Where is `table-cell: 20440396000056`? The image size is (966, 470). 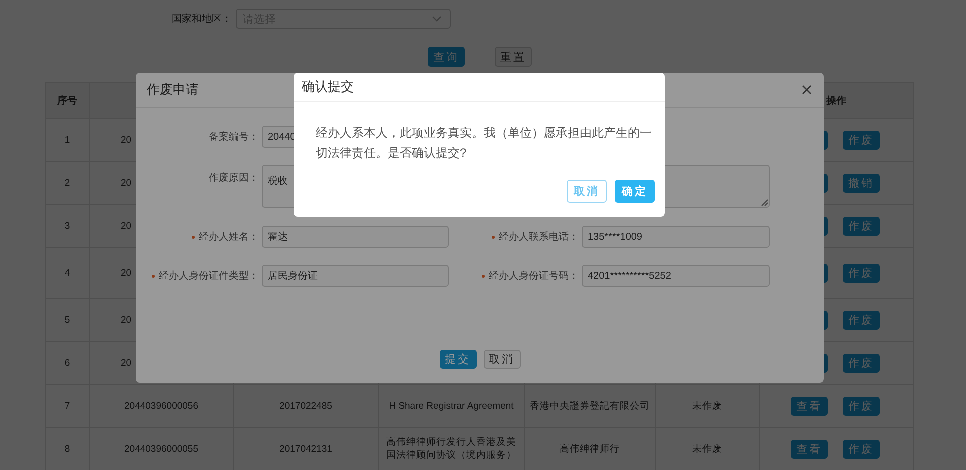 table-cell: 20440396000056 is located at coordinates (161, 406).